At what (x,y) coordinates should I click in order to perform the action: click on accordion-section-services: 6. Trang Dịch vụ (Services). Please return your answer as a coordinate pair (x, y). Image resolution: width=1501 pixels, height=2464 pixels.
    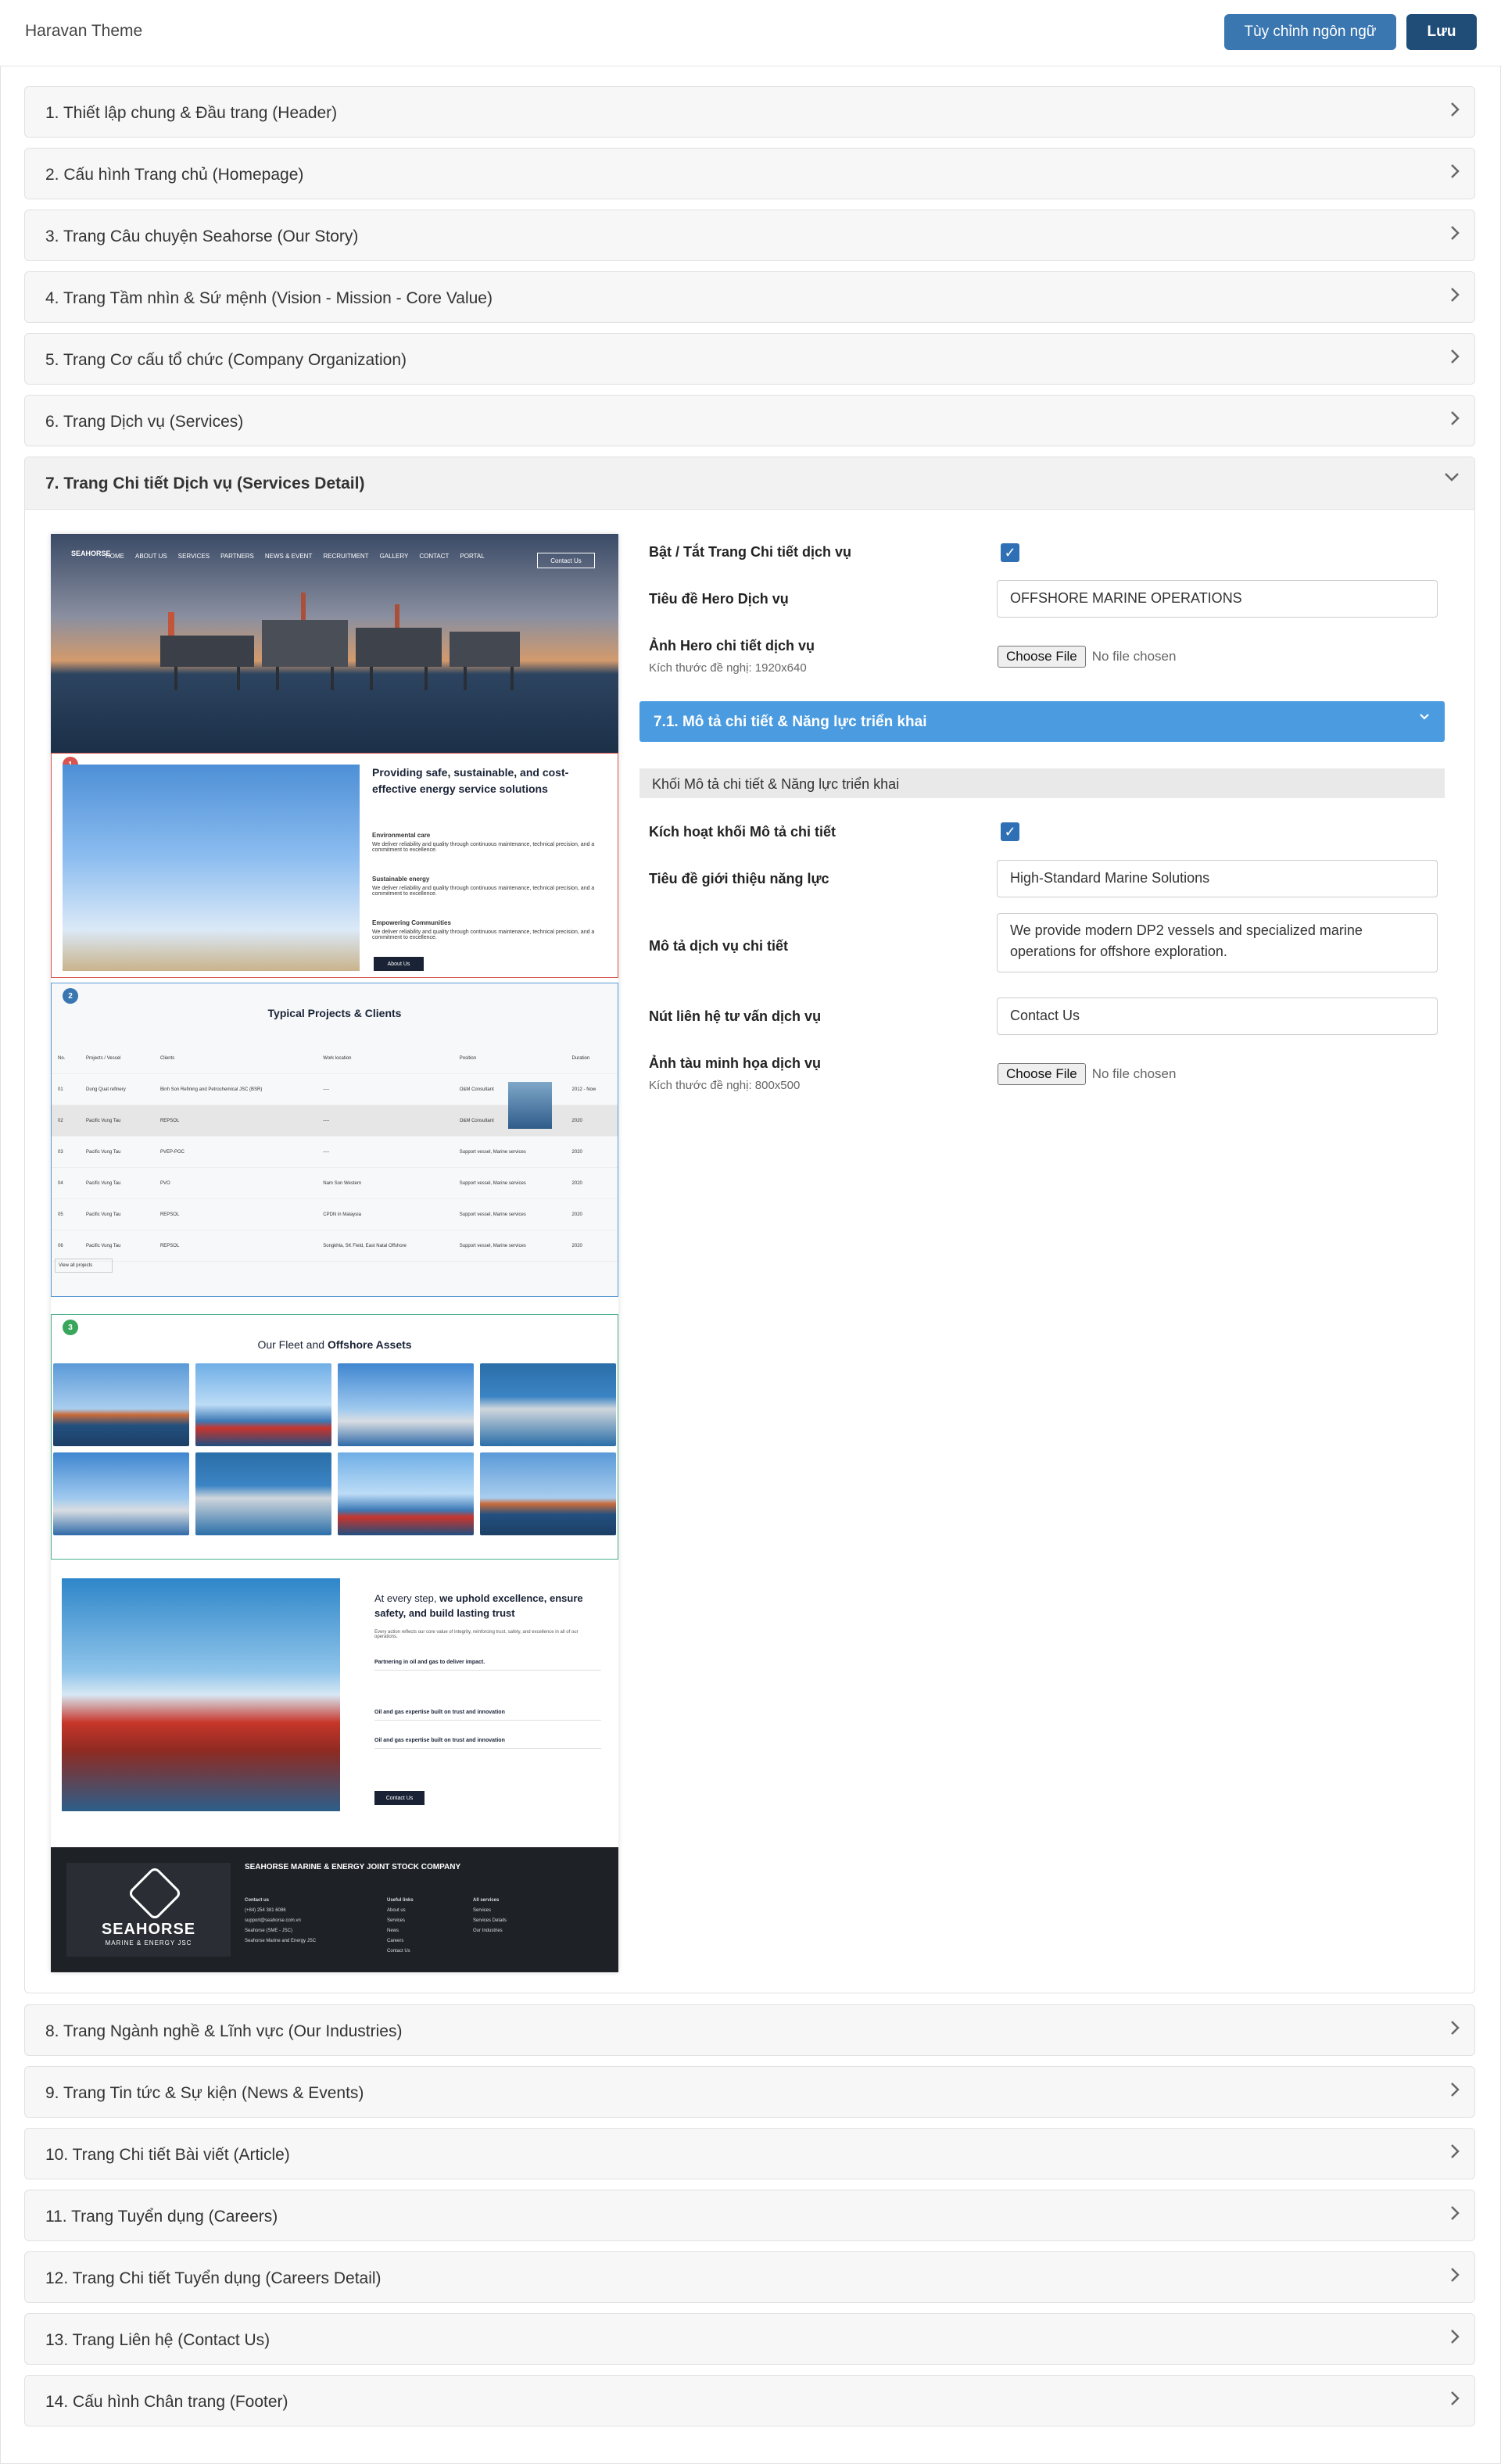
    Looking at the image, I should click on (749, 420).